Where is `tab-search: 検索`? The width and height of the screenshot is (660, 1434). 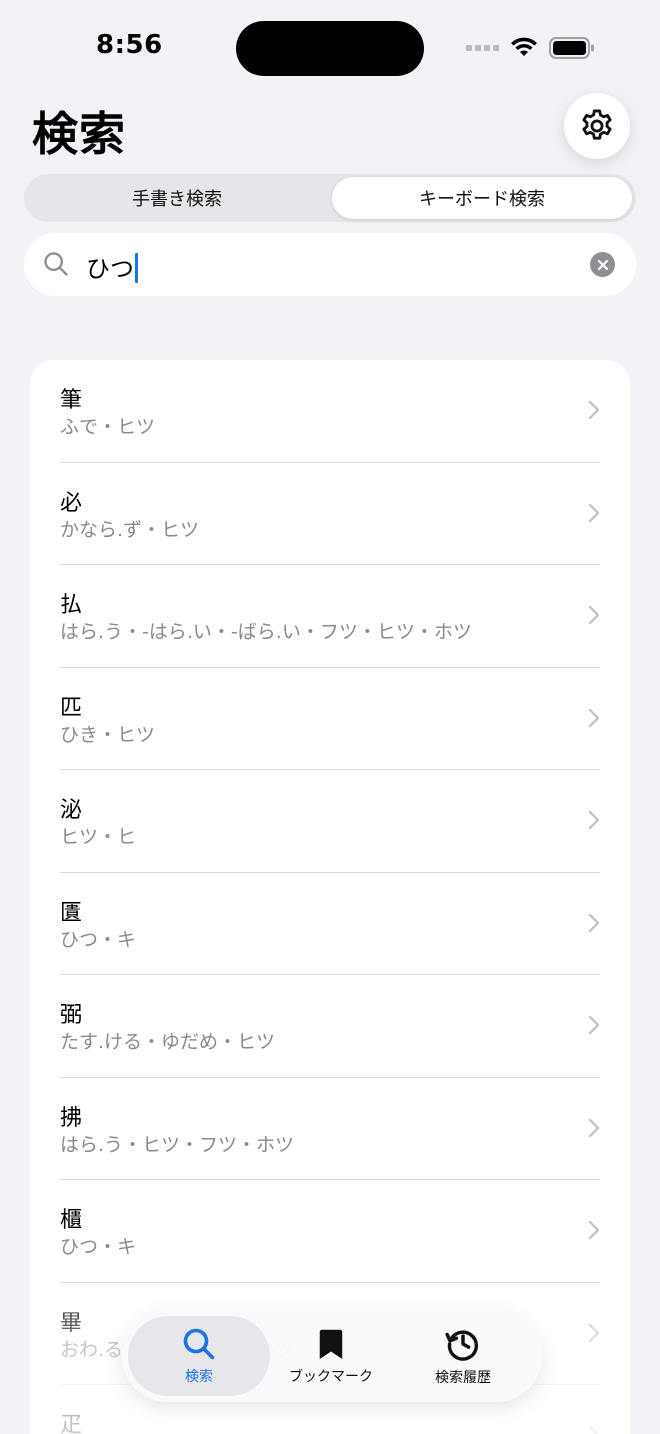
tab-search: 検索 is located at coordinates (199, 1356).